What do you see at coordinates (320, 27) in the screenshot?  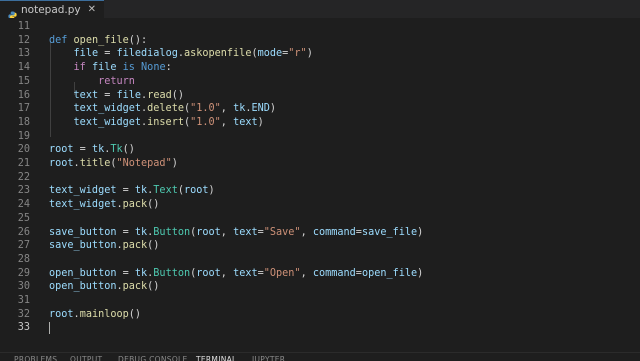 I see `code-line: 11` at bounding box center [320, 27].